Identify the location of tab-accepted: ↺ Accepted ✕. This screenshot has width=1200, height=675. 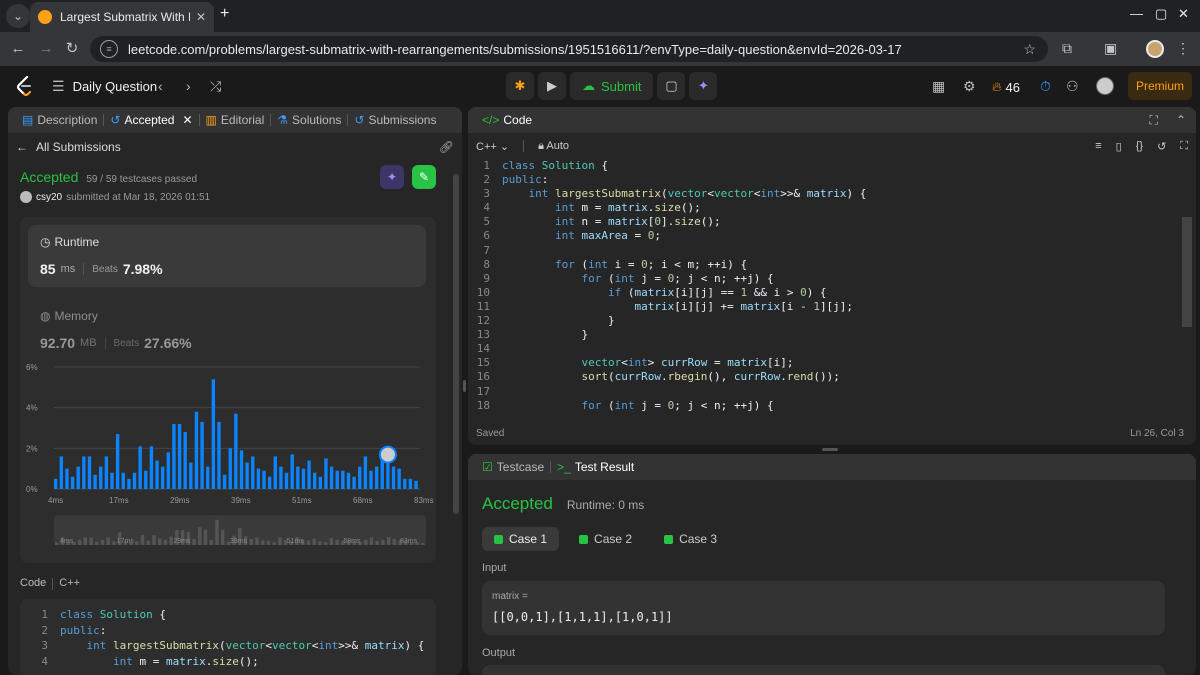
(151, 120).